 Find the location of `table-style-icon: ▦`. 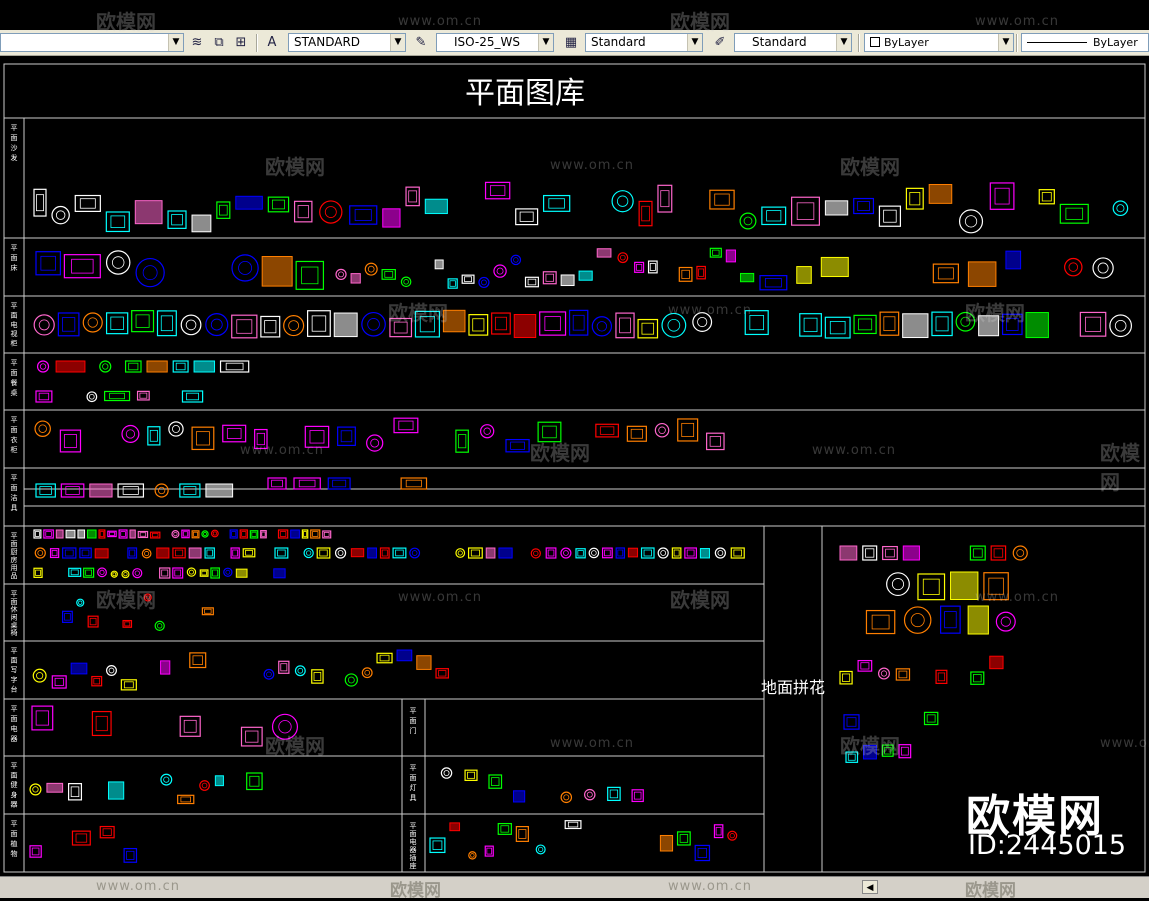

table-style-icon: ▦ is located at coordinates (571, 42).